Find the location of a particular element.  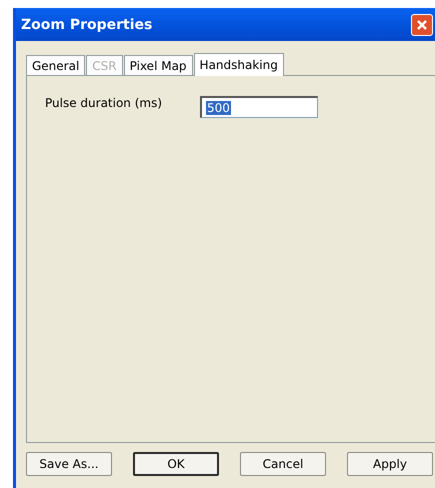

field-label: Pulse duration (ms) is located at coordinates (104, 103).